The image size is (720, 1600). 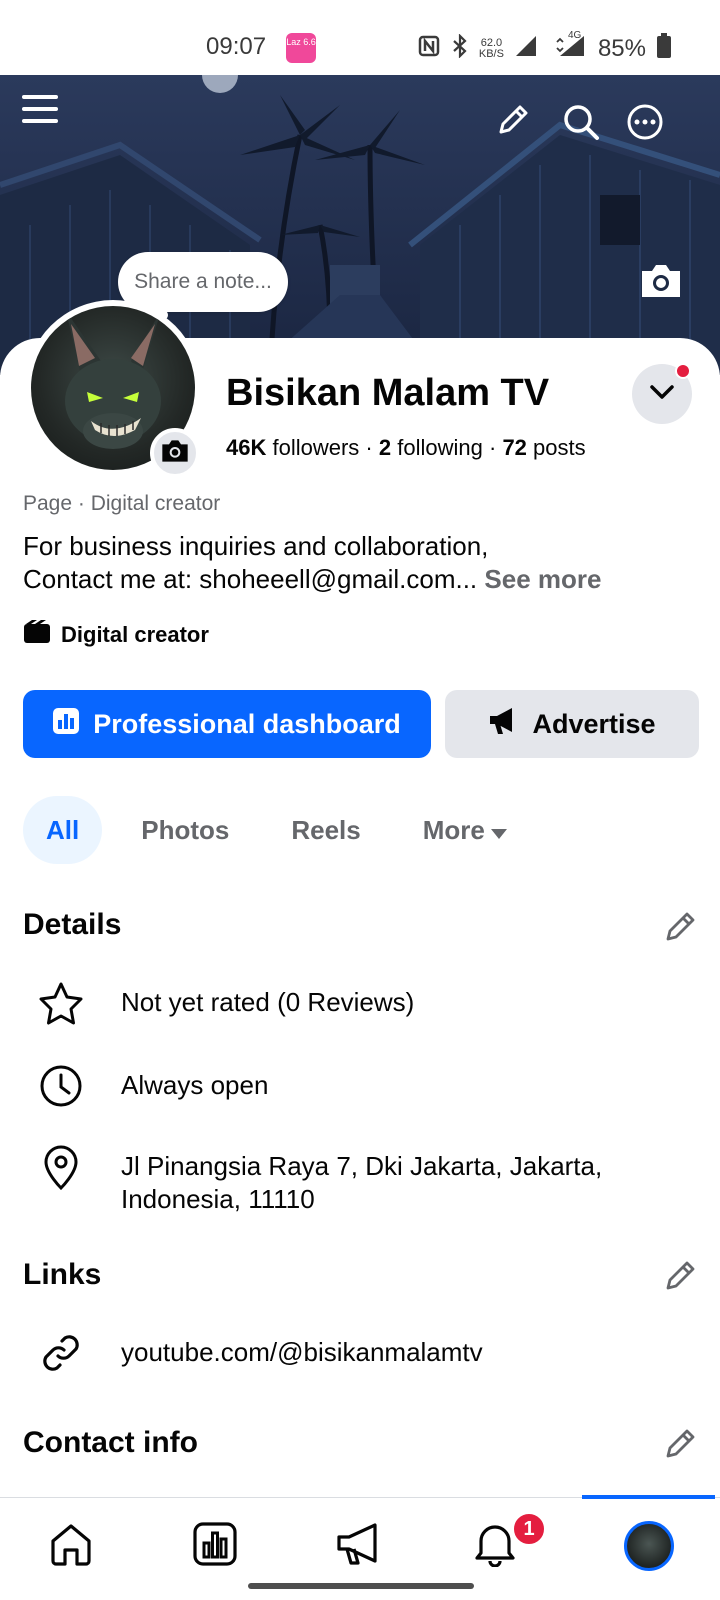 What do you see at coordinates (495, 1546) in the screenshot?
I see `bell-icon` at bounding box center [495, 1546].